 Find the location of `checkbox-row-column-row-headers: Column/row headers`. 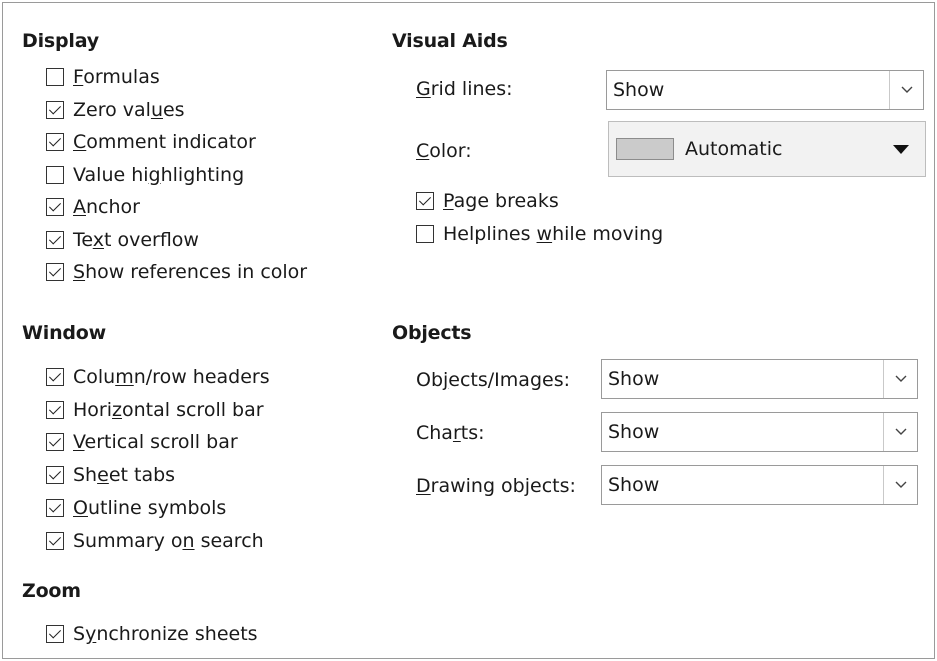

checkbox-row-column-row-headers: Column/row headers is located at coordinates (158, 377).